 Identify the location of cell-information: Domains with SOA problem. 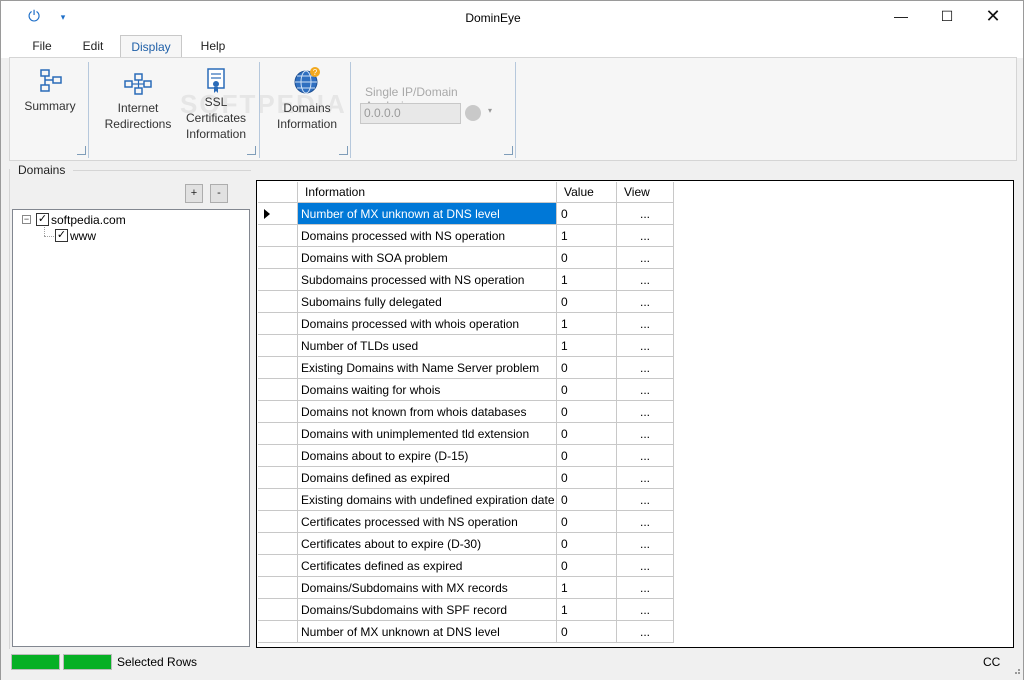
(427, 258).